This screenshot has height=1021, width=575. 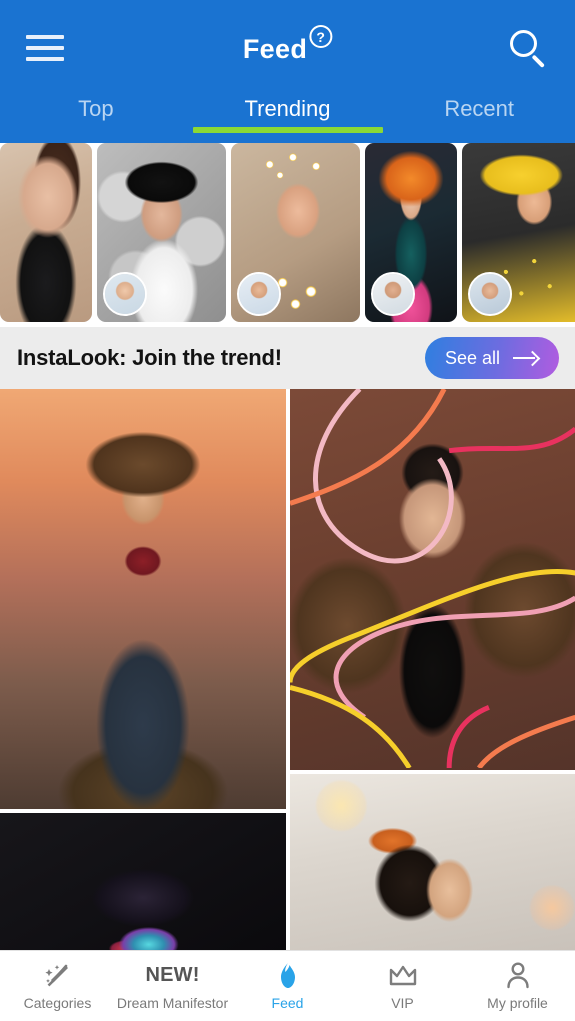 I want to click on tab-top: Top, so click(x=96, y=112).